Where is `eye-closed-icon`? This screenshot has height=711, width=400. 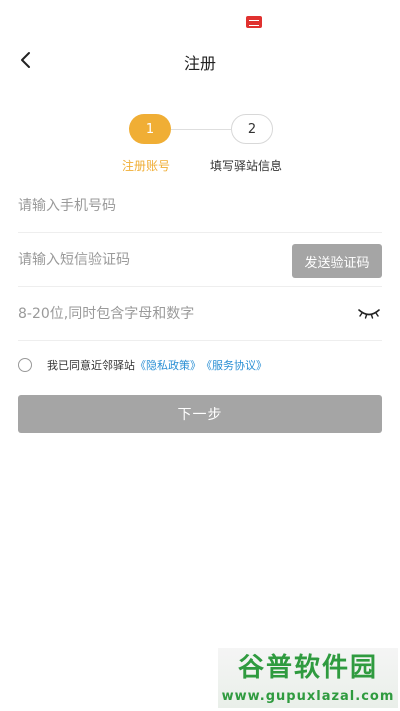 eye-closed-icon is located at coordinates (369, 314).